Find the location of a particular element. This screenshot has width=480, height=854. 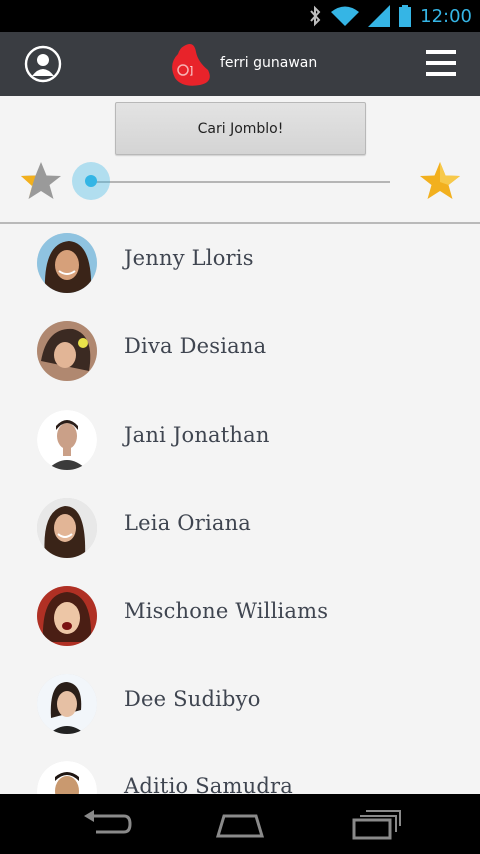

list-item: Diva Desiana is located at coordinates (240, 356).